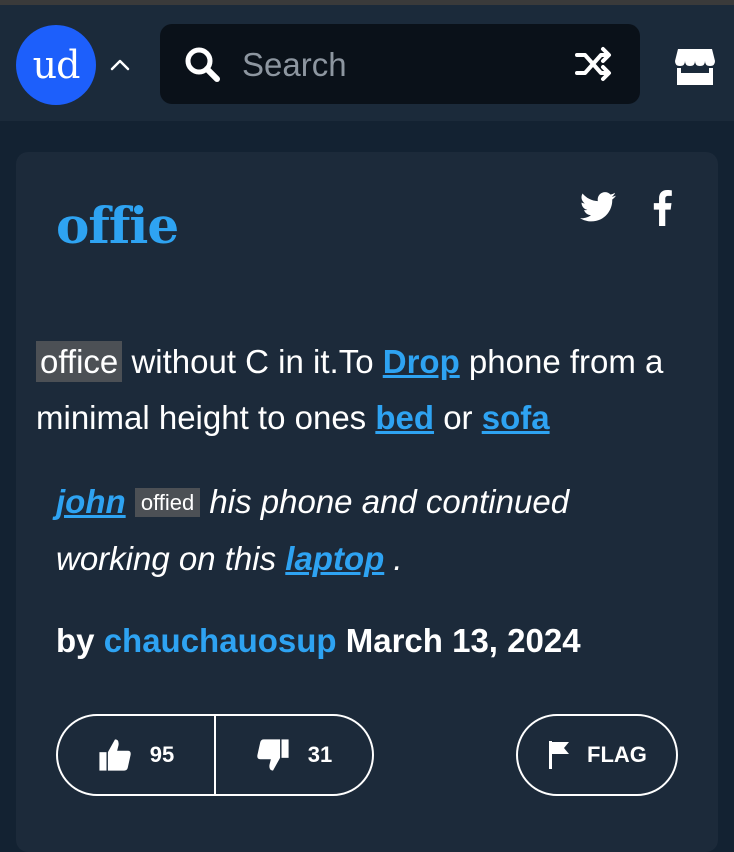 The width and height of the screenshot is (734, 852). Describe the element at coordinates (594, 64) in the screenshot. I see `shuffle-icon` at that location.